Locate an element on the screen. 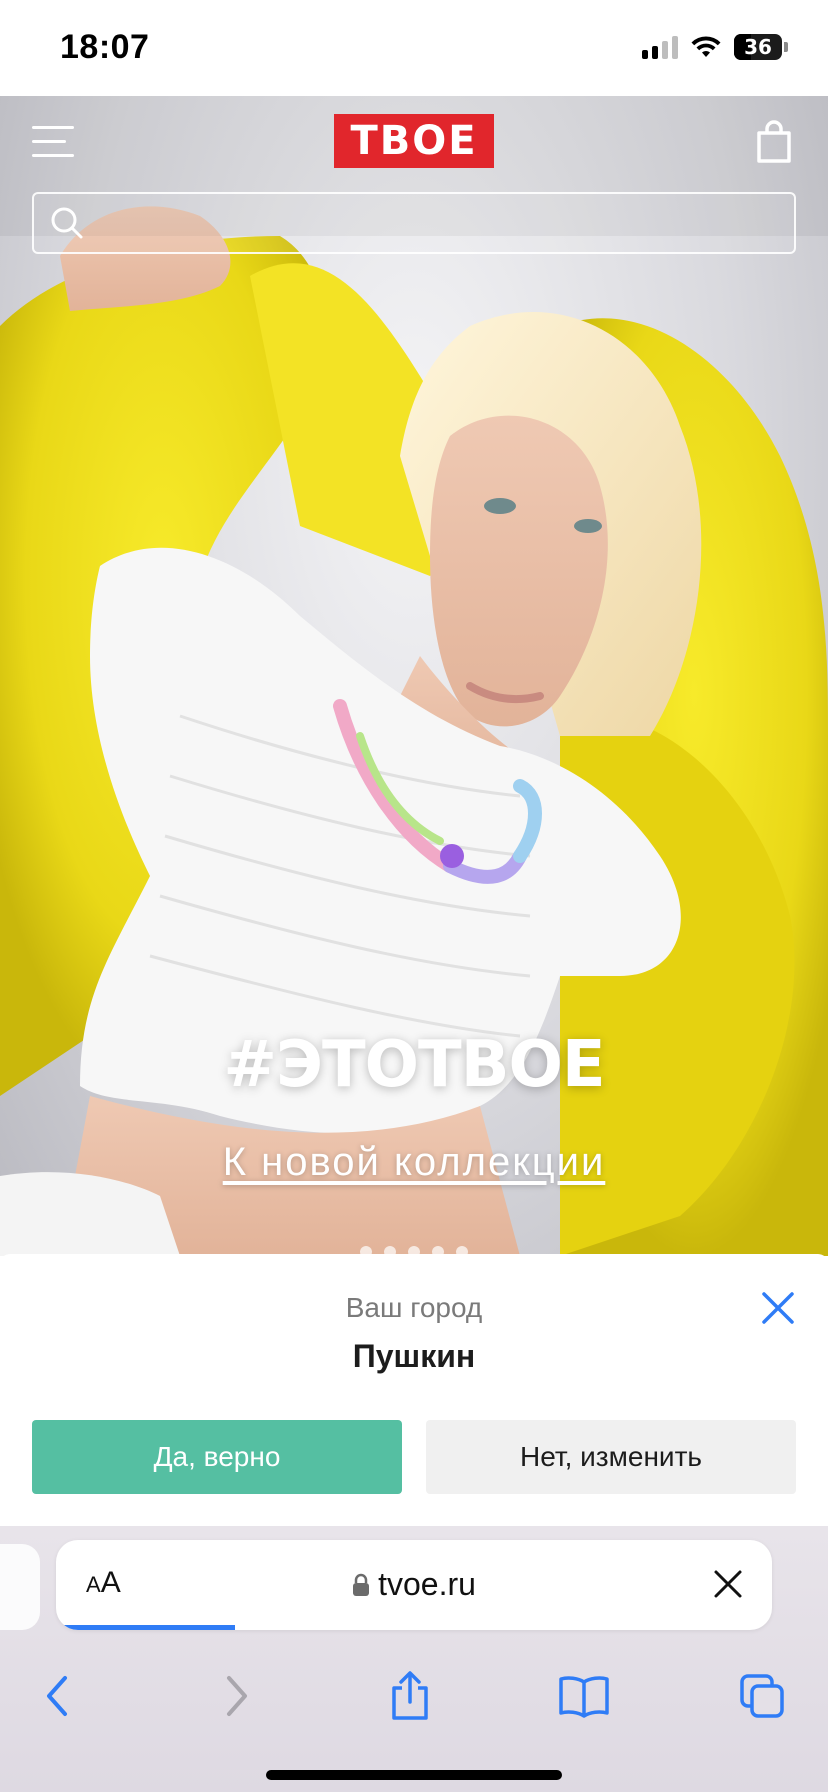 The image size is (828, 1792). new-collection-link: К новой коллекции is located at coordinates (414, 1162).